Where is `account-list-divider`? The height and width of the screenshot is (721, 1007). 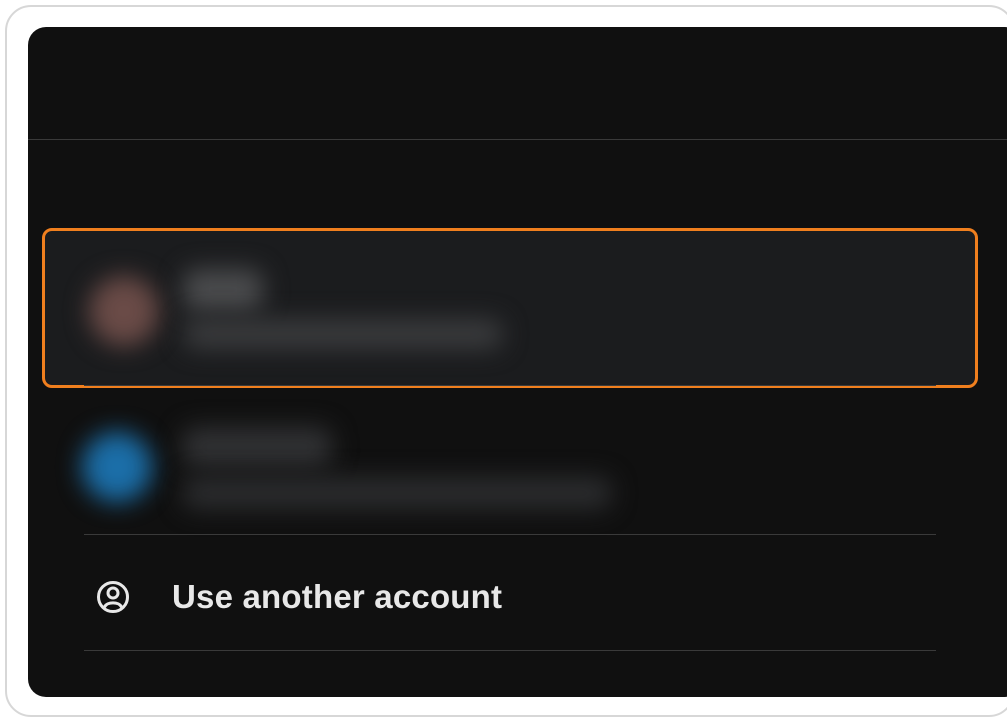 account-list-divider is located at coordinates (510, 534).